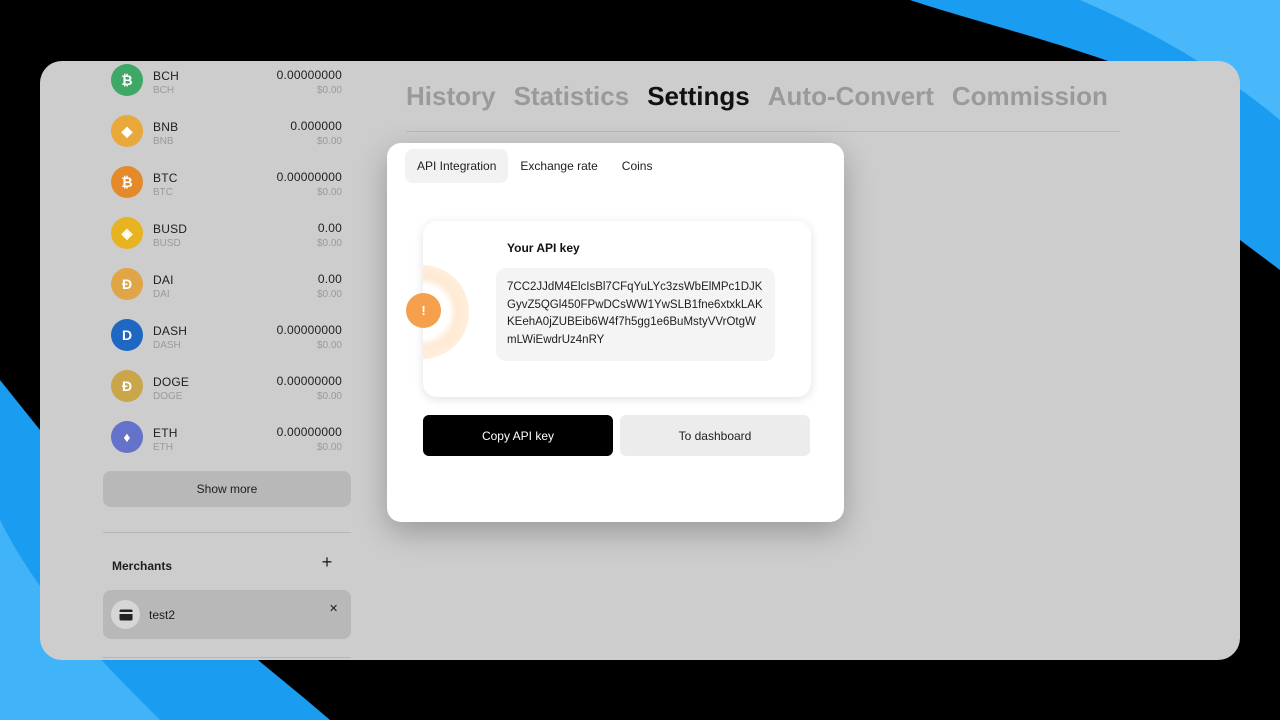  Describe the element at coordinates (165, 433) in the screenshot. I see `coin-name: ETH` at that location.